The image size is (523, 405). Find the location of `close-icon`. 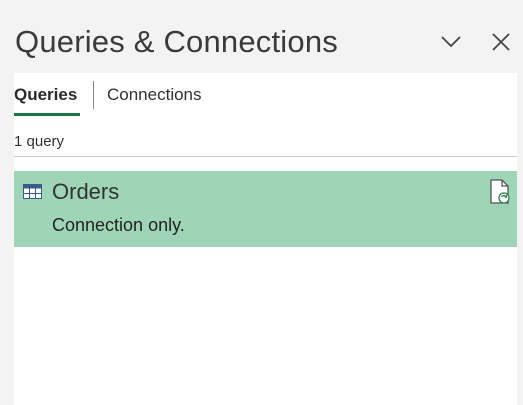

close-icon is located at coordinates (501, 42).